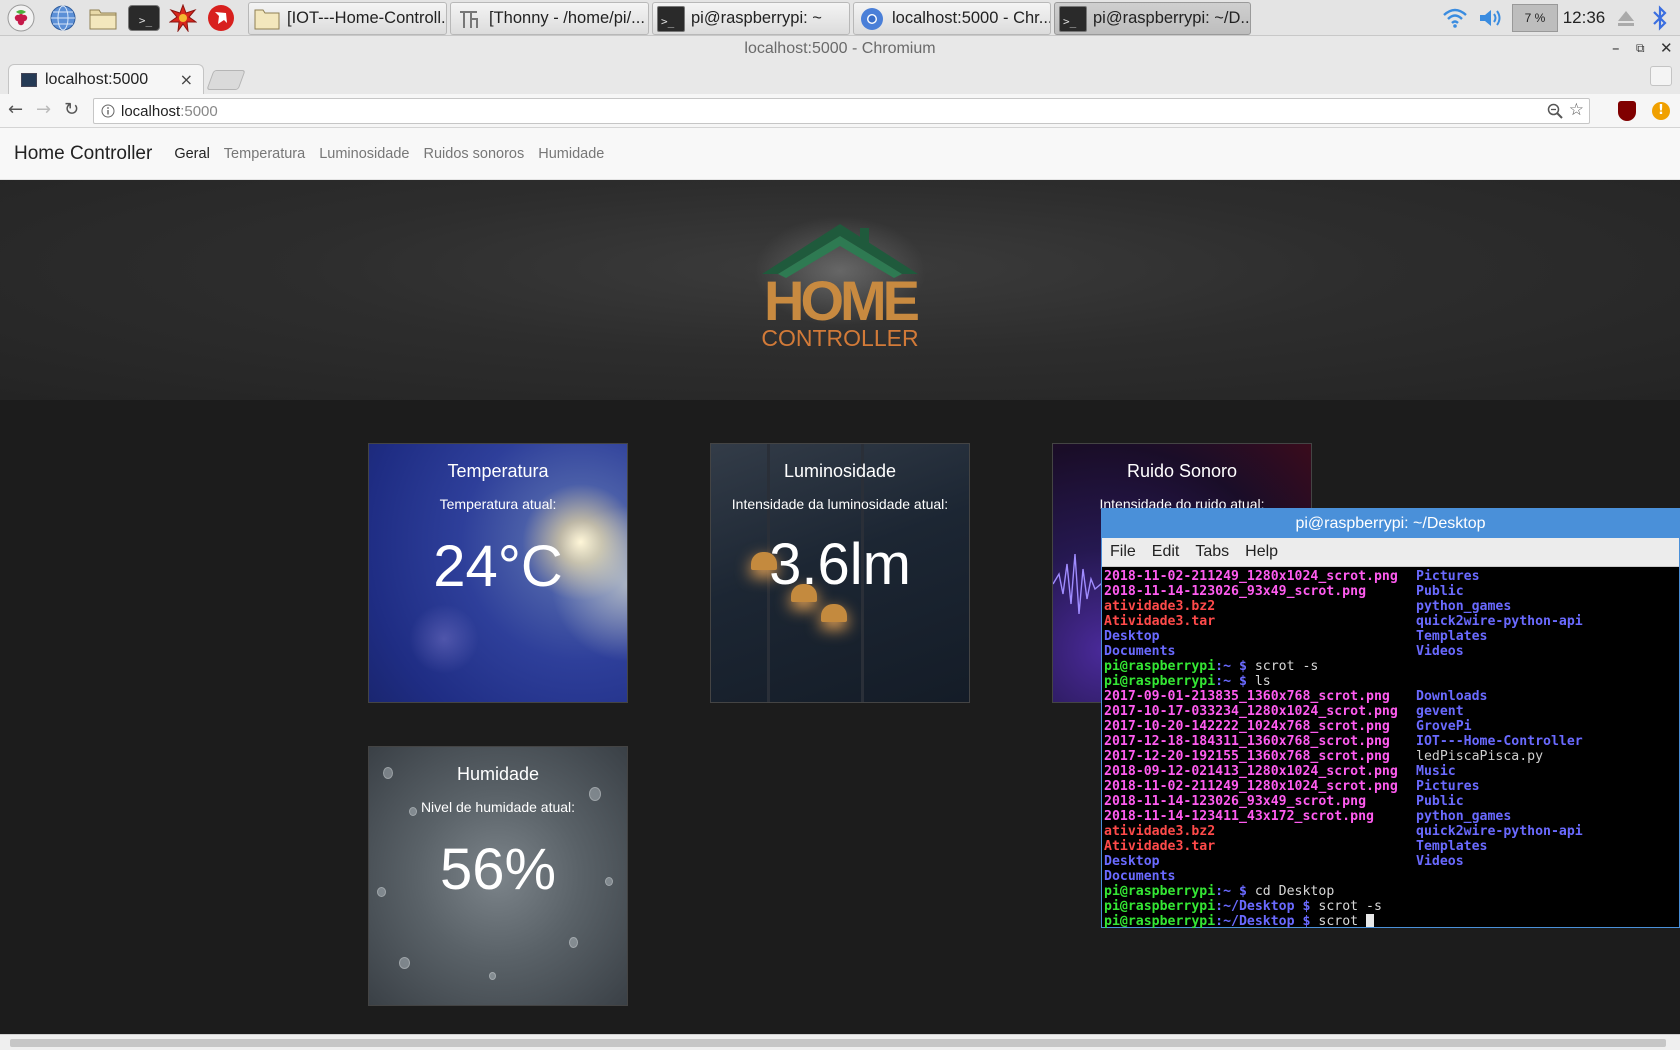 This screenshot has height=1050, width=1680. What do you see at coordinates (1555, 111) in the screenshot?
I see `zoom-icon` at bounding box center [1555, 111].